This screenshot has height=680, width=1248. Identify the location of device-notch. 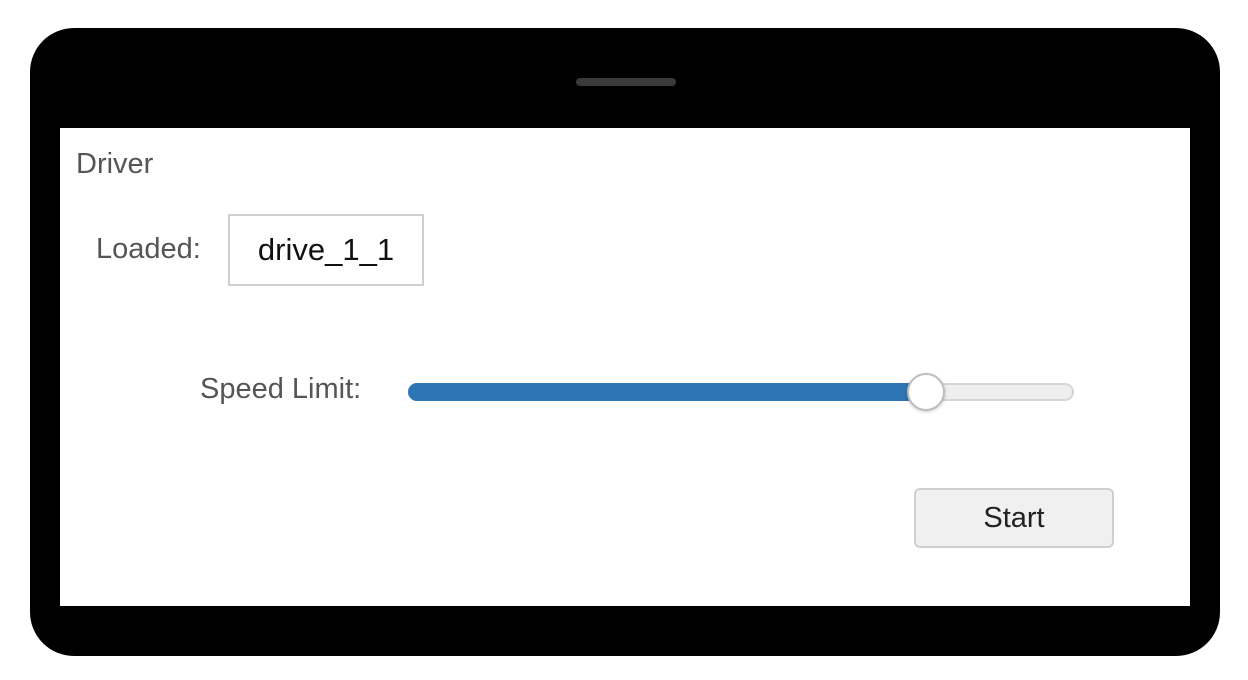
(626, 82).